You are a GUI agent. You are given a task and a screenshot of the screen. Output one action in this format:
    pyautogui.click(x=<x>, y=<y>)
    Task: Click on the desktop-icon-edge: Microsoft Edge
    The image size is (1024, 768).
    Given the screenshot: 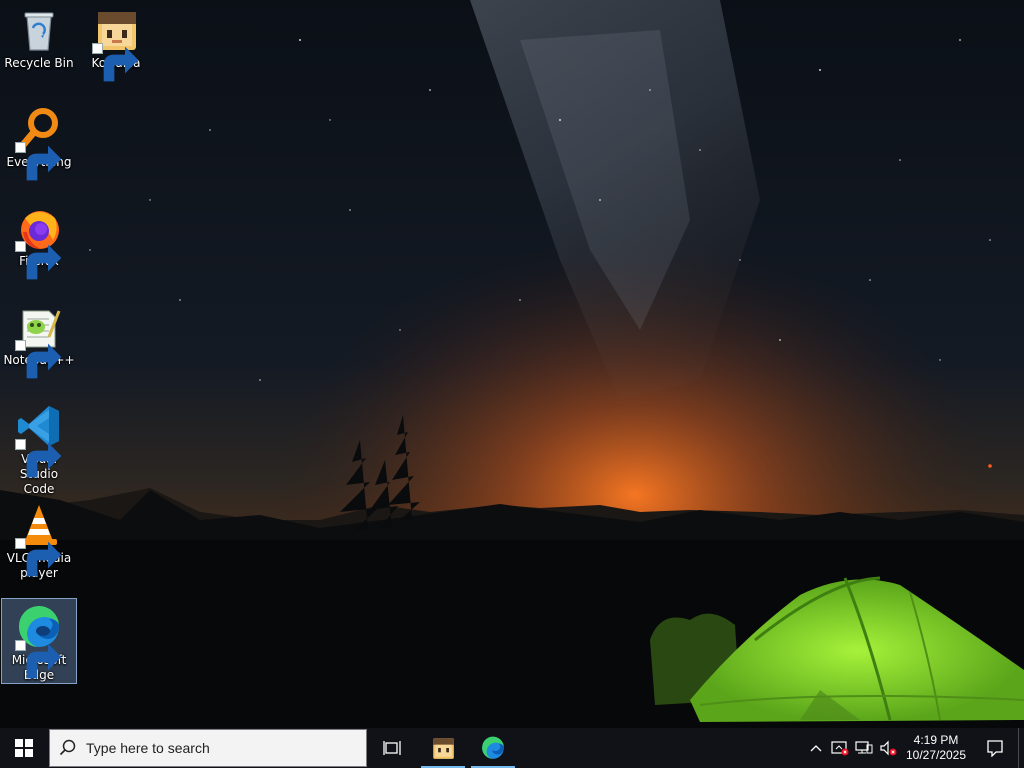 What is the action you would take?
    pyautogui.click(x=39, y=641)
    